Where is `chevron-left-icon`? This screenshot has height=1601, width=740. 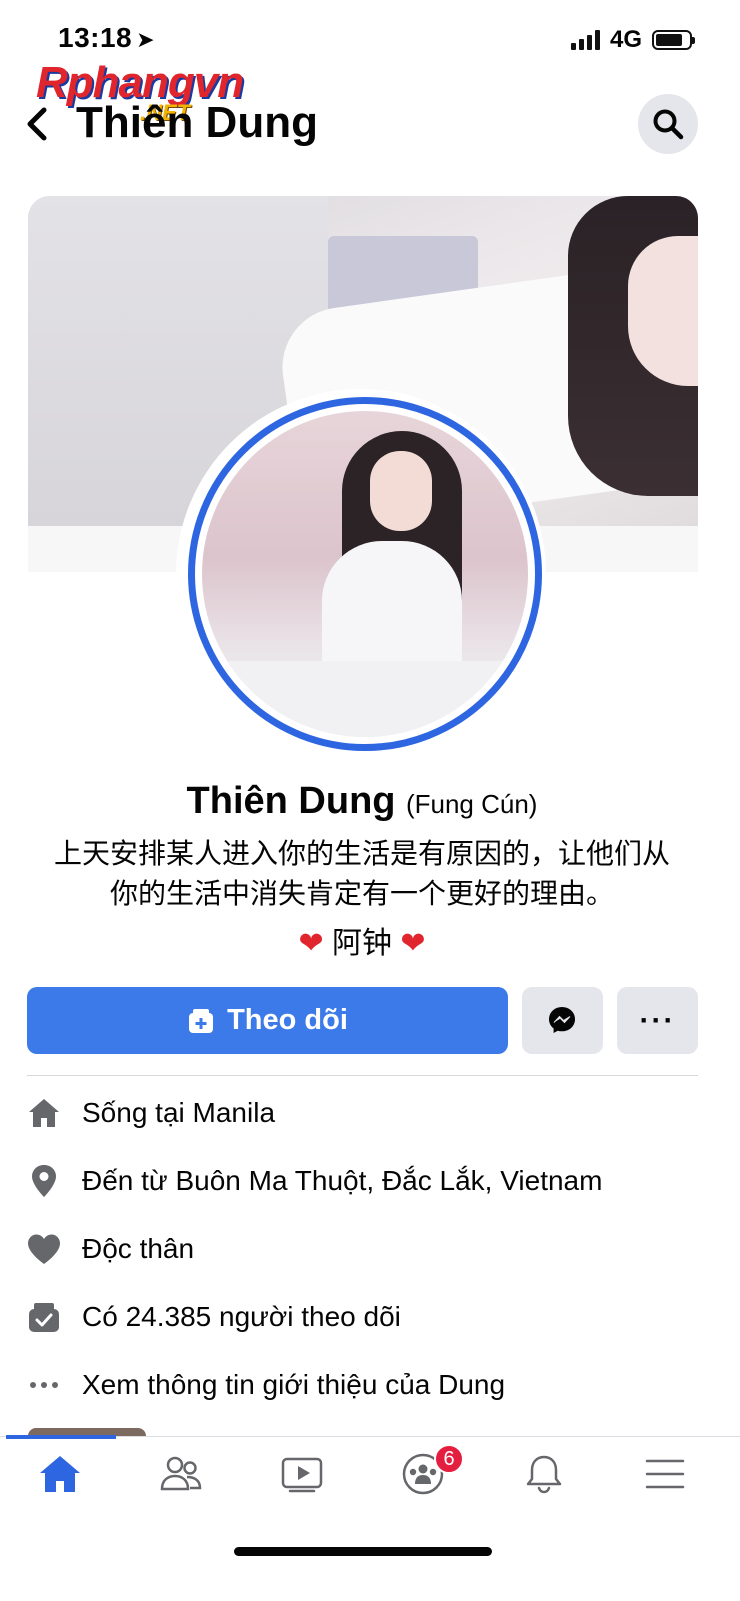
chevron-left-icon is located at coordinates (37, 124).